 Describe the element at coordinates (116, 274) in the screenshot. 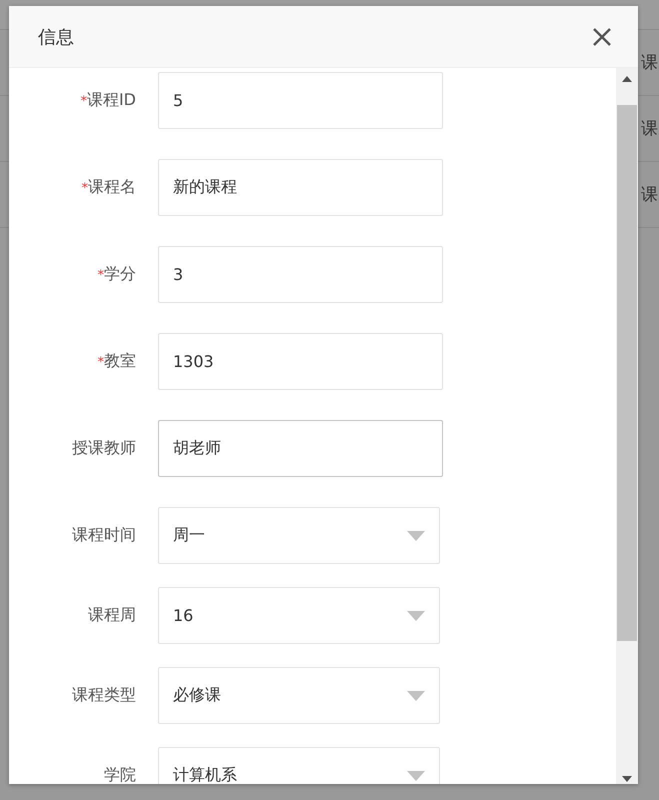

I see `field-label: *学分` at that location.